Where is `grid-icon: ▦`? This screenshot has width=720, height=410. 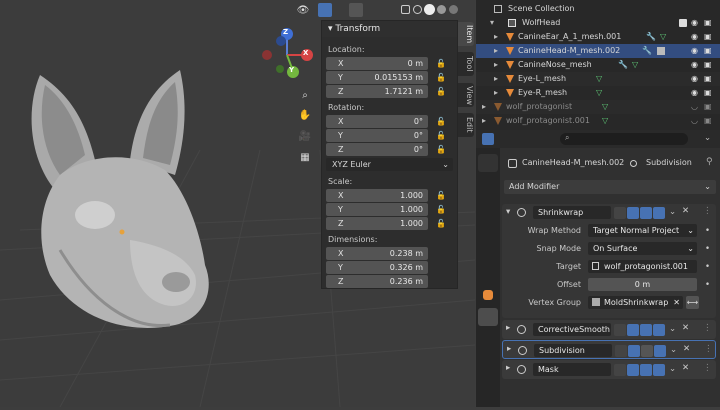
grid-icon: ▦ is located at coordinates (305, 157).